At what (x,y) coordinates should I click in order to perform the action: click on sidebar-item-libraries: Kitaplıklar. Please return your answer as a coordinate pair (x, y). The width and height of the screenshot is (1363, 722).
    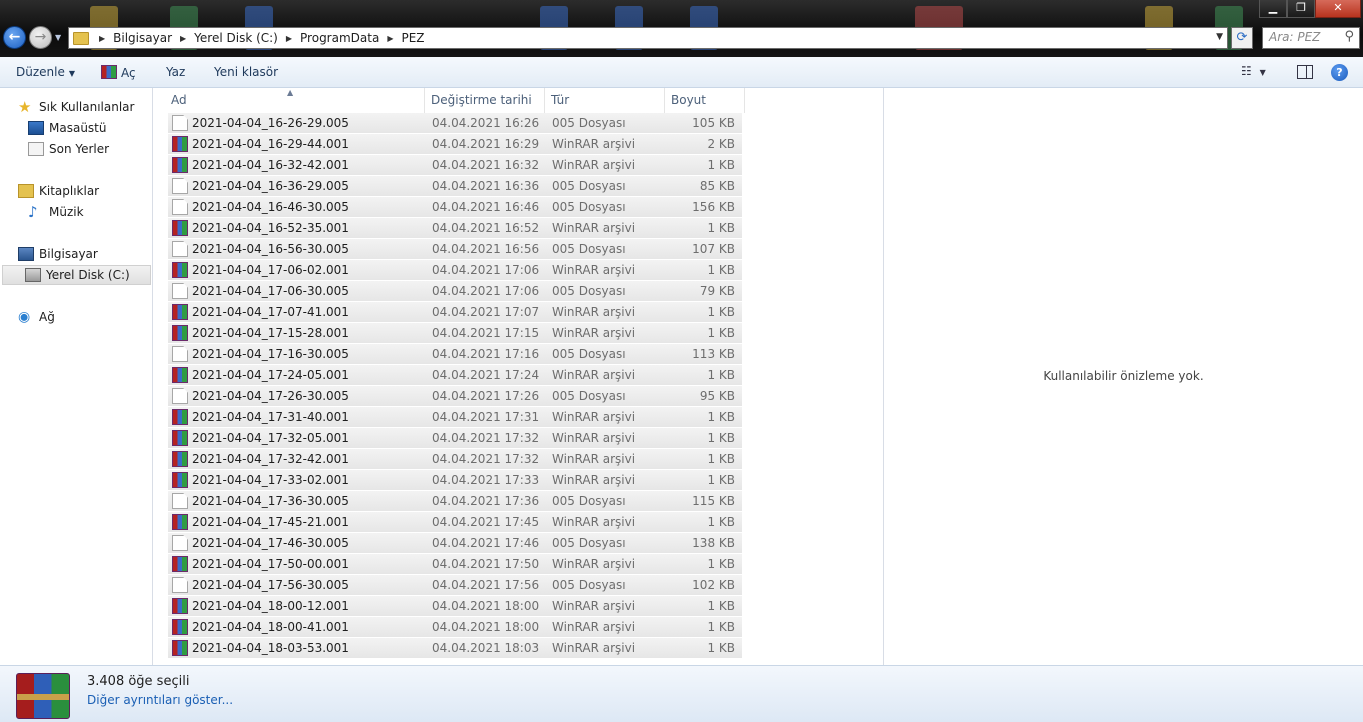
    Looking at the image, I should click on (58, 191).